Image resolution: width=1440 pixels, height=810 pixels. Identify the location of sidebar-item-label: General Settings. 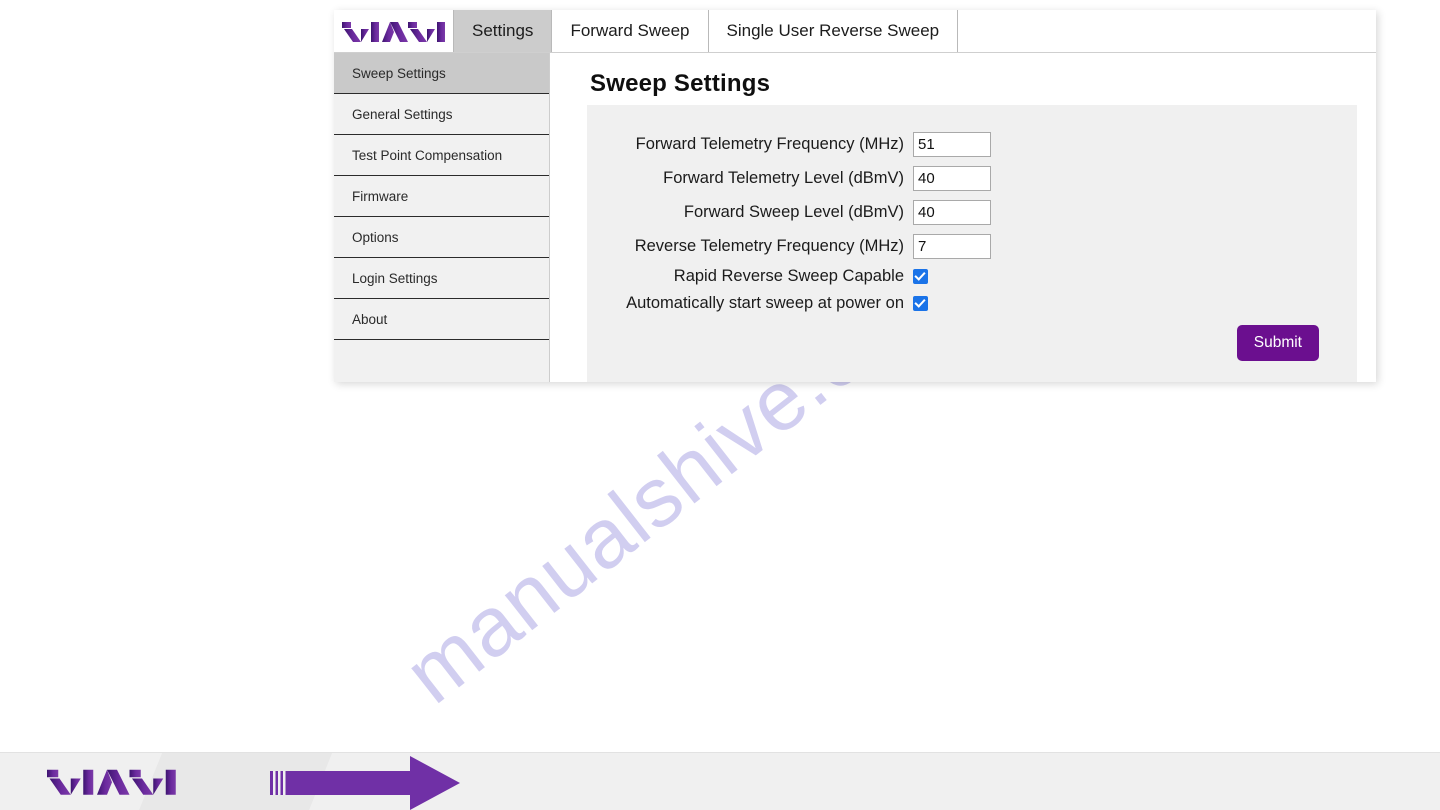
(402, 114).